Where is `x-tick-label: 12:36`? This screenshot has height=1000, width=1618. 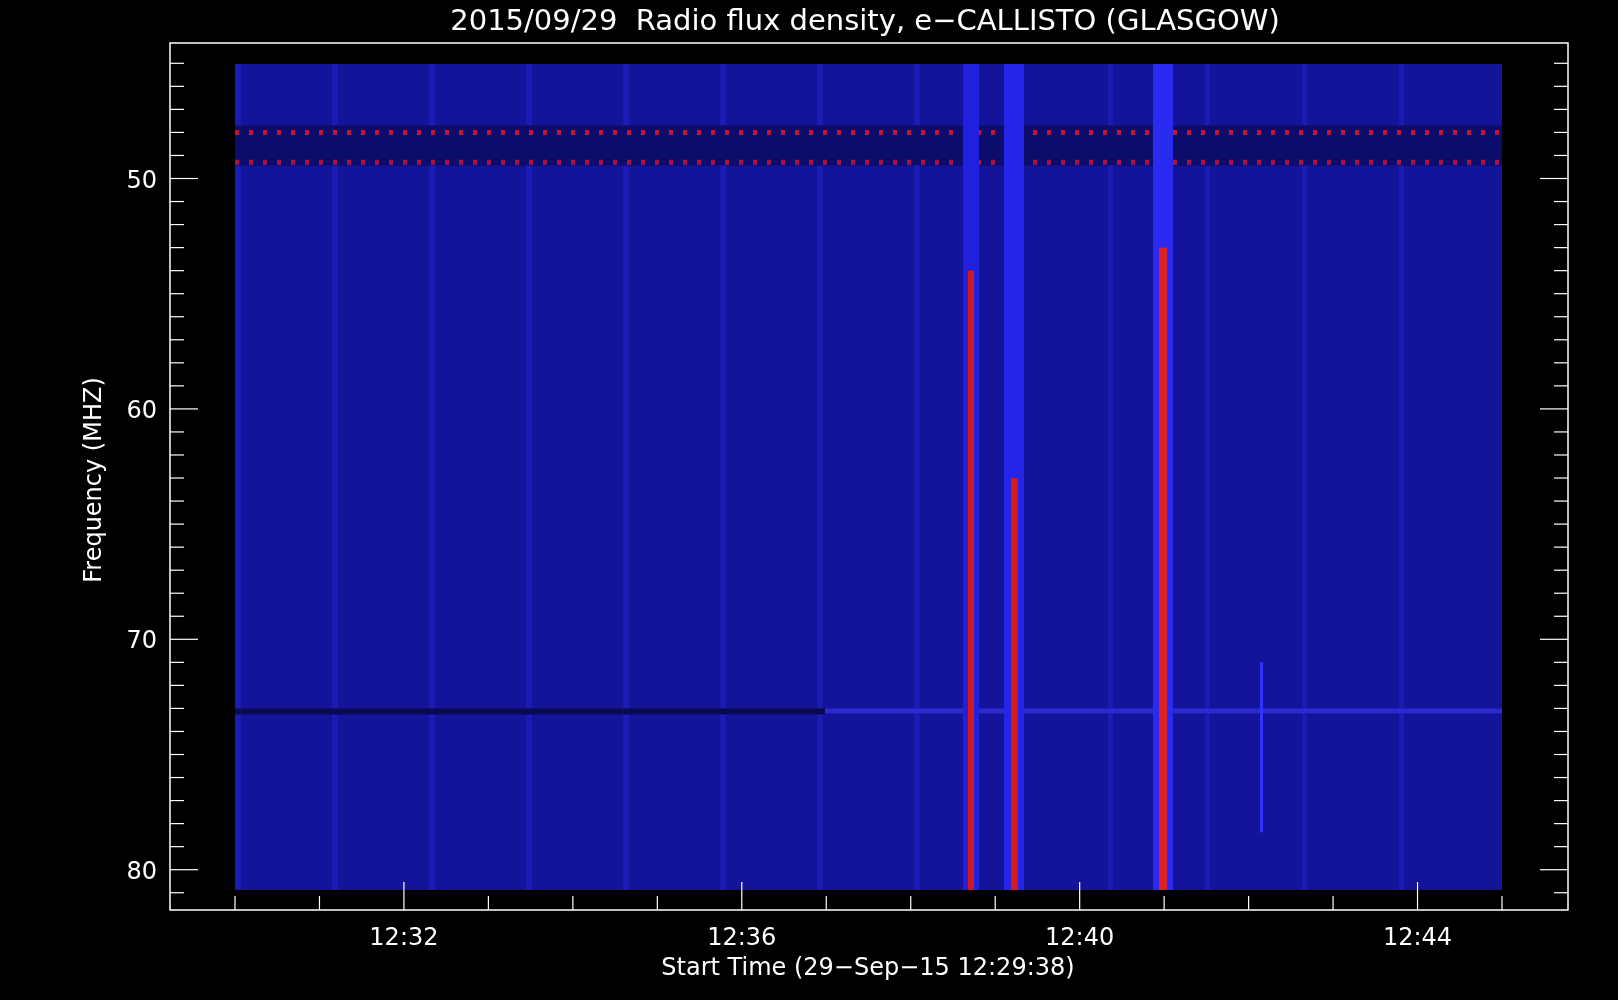
x-tick-label: 12:36 is located at coordinates (742, 937).